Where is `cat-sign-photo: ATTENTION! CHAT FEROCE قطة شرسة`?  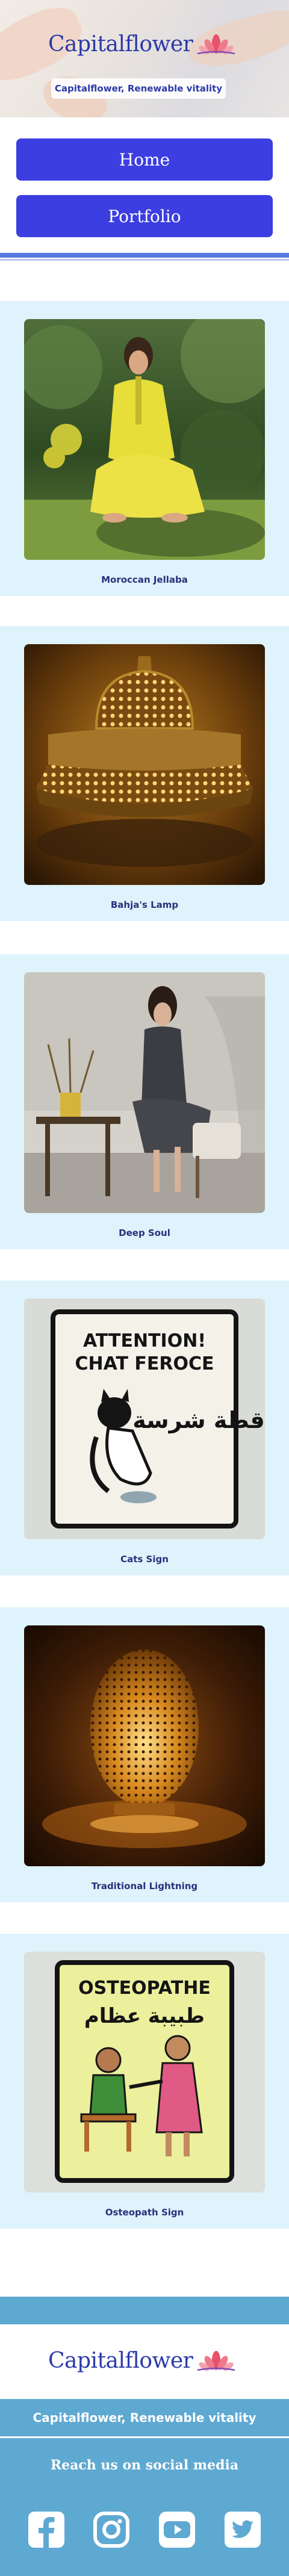 cat-sign-photo: ATTENTION! CHAT FEROCE قطة شرسة is located at coordinates (144, 1419).